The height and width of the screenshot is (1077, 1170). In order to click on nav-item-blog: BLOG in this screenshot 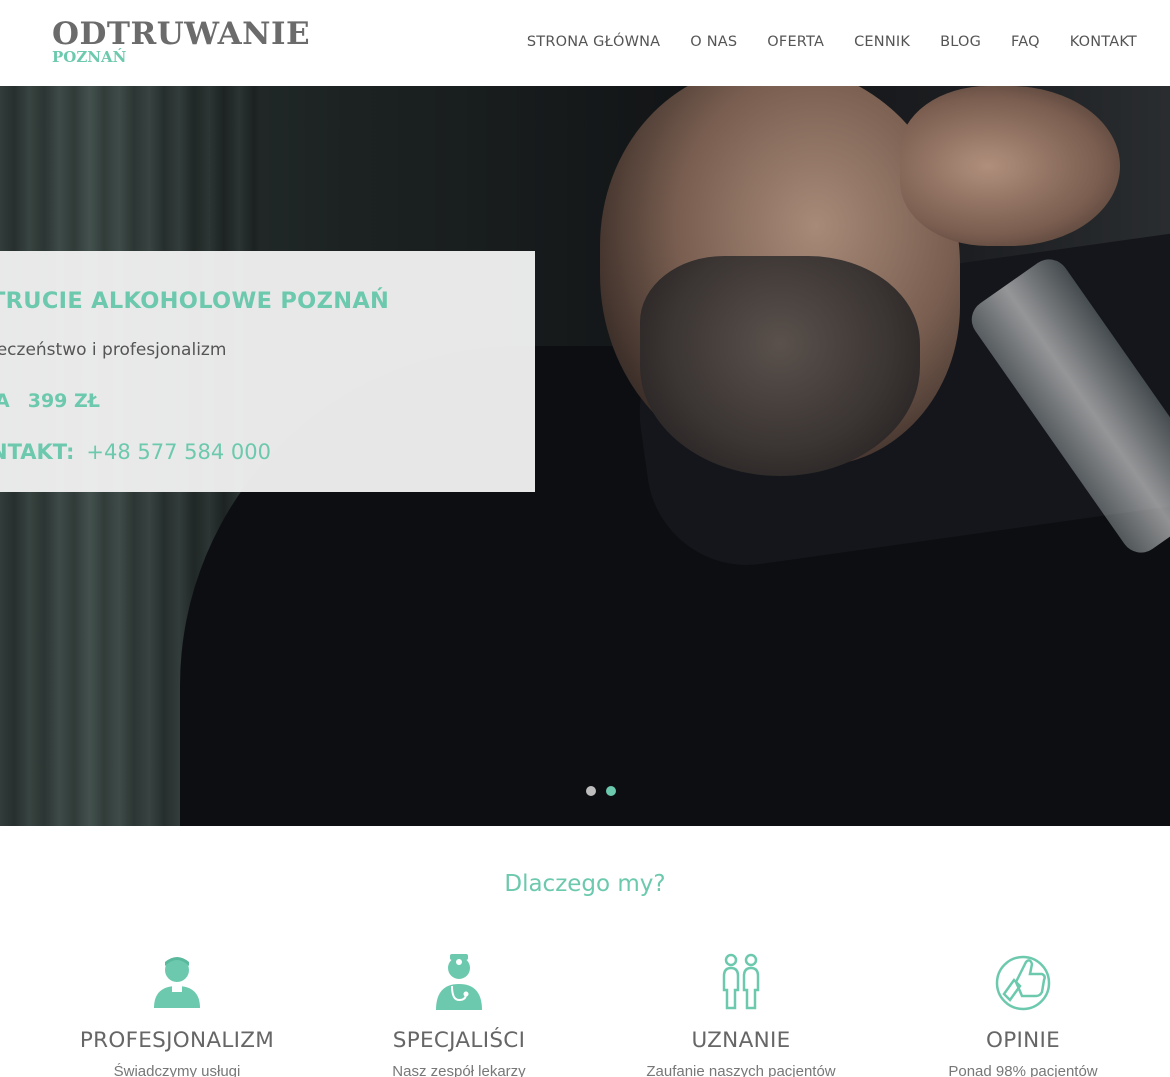, I will do `click(960, 42)`.